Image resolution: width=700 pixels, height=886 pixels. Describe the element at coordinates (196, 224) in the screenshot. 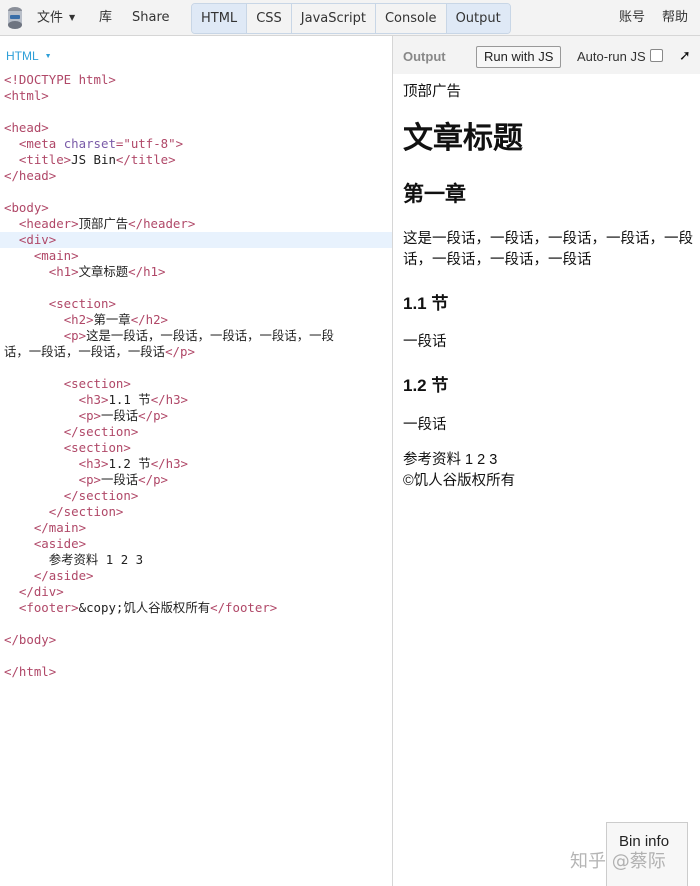

I see `code-line: <header>顶部广告</header>` at that location.